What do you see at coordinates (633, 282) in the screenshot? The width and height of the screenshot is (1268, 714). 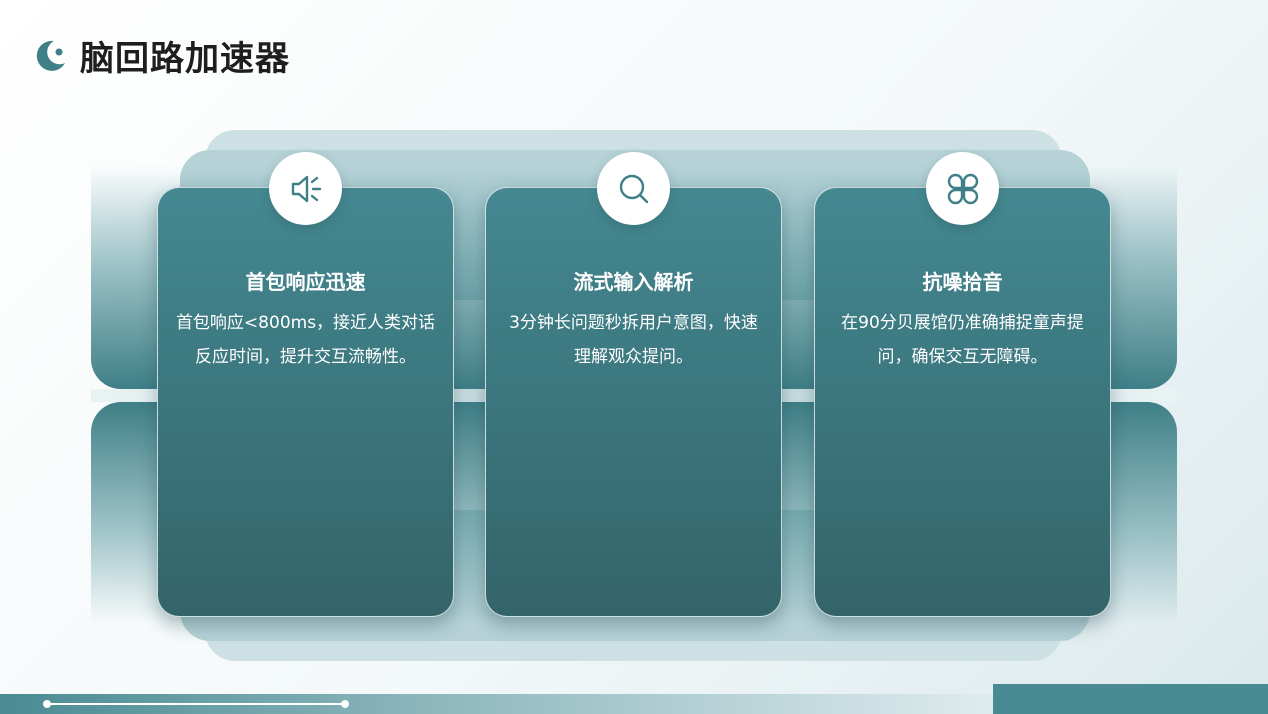 I see `card-title: 流式输入解析` at bounding box center [633, 282].